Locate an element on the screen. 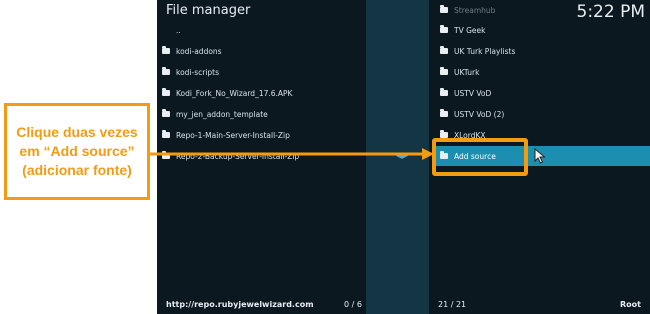 The height and width of the screenshot is (314, 650). list-item: my_jen_addon_template is located at coordinates (259, 114).